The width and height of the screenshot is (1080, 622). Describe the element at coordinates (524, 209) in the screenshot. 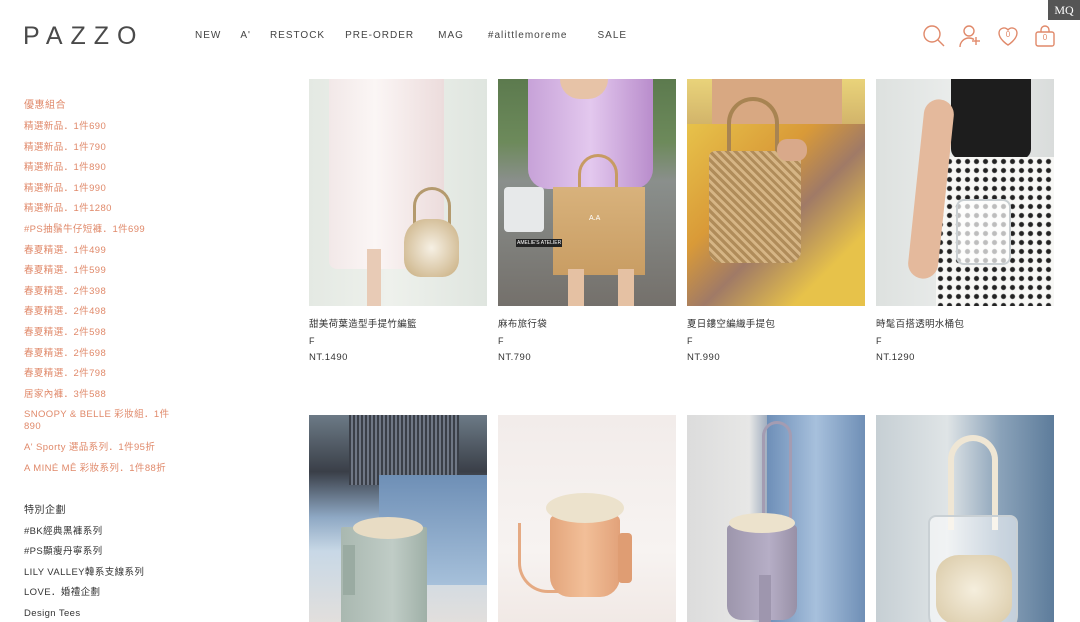

I see `bucket-prop` at that location.